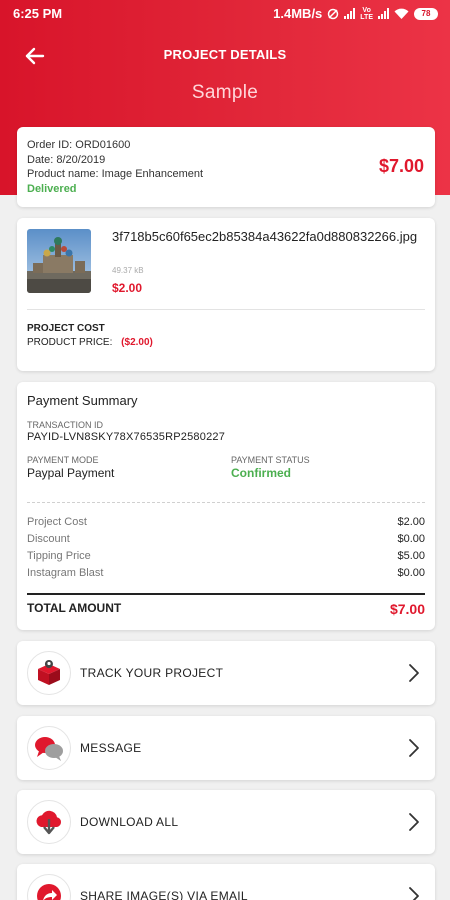  Describe the element at coordinates (226, 822) in the screenshot. I see `download-all-button: DOWNLOAD ALL` at that location.